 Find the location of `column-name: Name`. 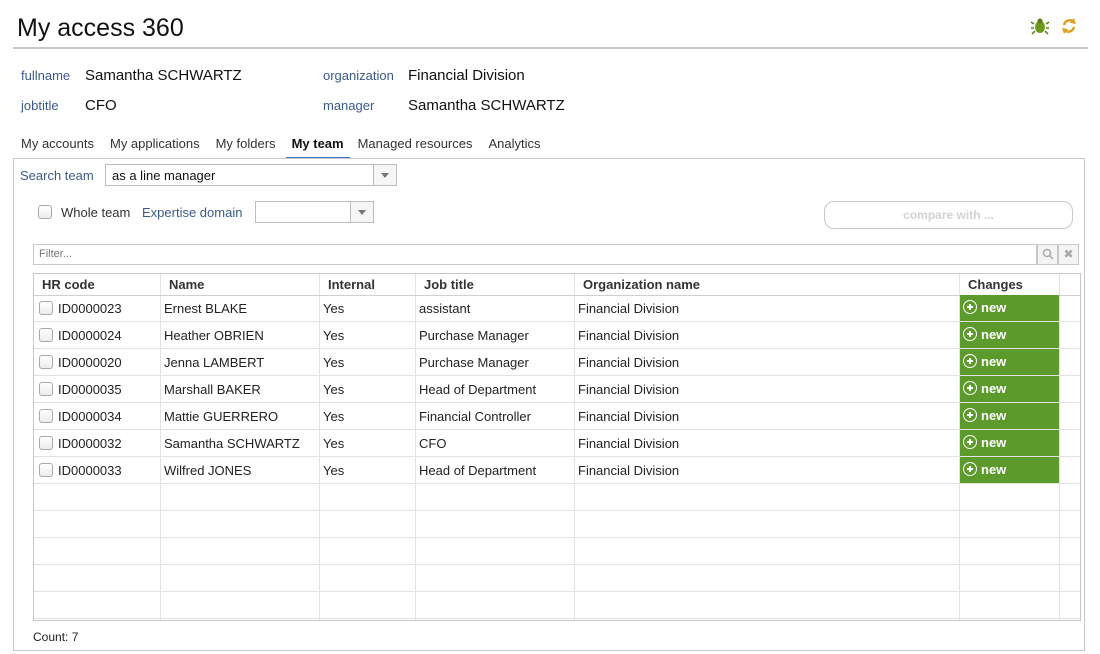

column-name: Name is located at coordinates (186, 284).